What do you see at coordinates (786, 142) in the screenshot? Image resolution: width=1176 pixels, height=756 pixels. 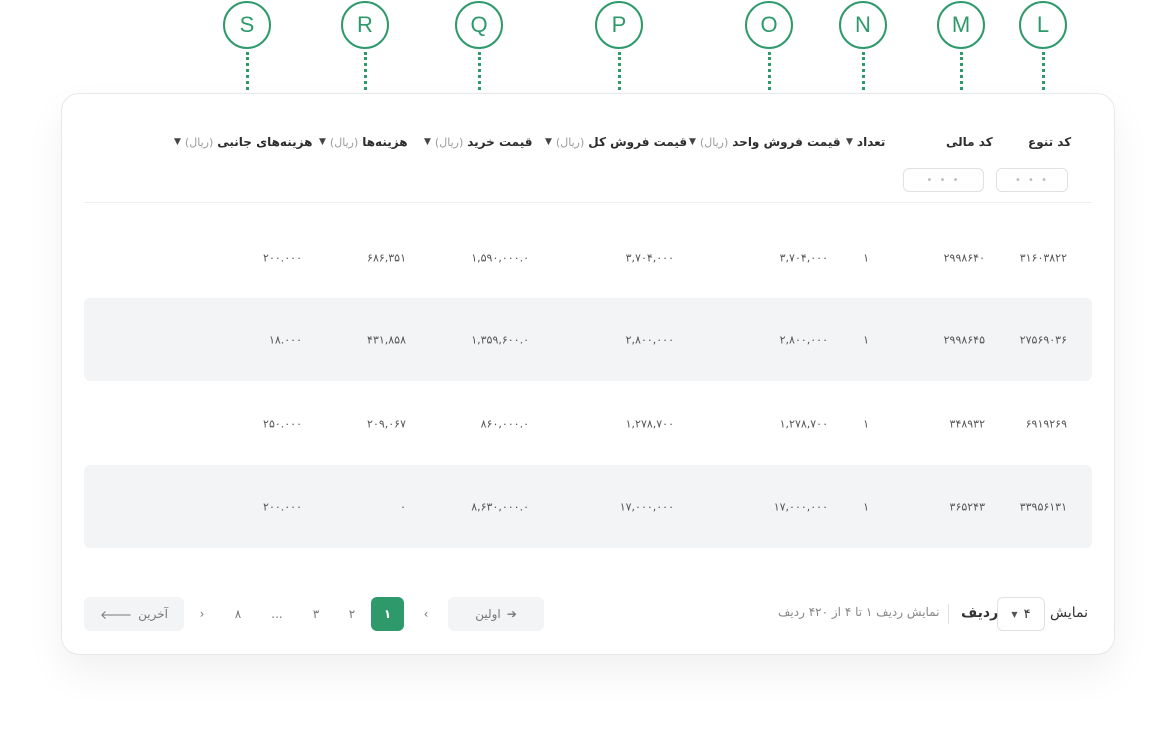 I see `col-label: قیمت فروش واحد` at bounding box center [786, 142].